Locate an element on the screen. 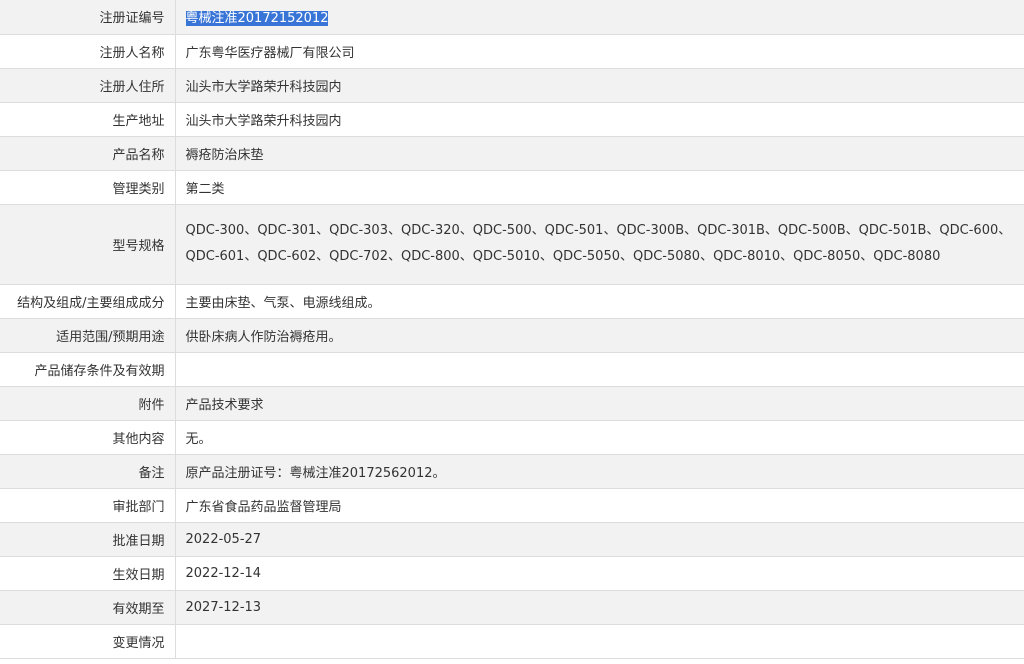  field-value: 2027-12-13 is located at coordinates (599, 607).